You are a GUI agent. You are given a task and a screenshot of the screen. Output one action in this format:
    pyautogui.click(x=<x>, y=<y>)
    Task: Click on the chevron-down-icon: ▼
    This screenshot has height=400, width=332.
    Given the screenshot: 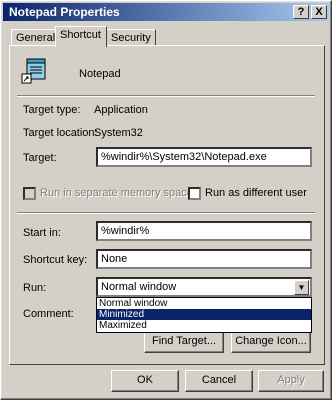 What is the action you would take?
    pyautogui.click(x=301, y=287)
    